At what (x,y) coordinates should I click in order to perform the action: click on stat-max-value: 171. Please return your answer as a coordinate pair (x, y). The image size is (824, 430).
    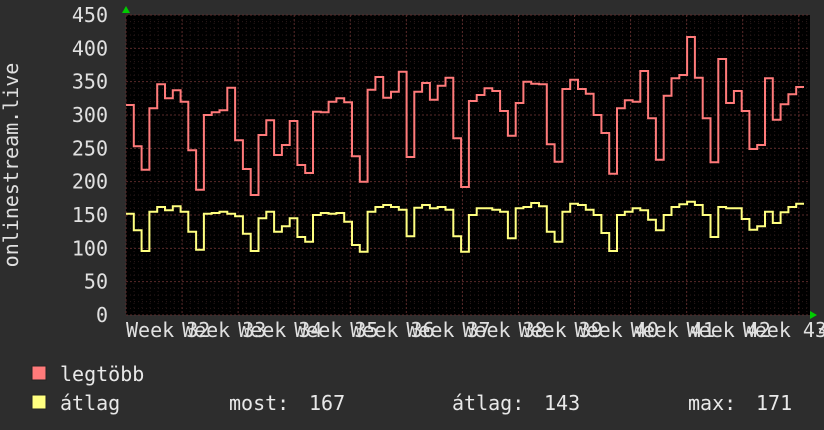
    Looking at the image, I should click on (774, 403).